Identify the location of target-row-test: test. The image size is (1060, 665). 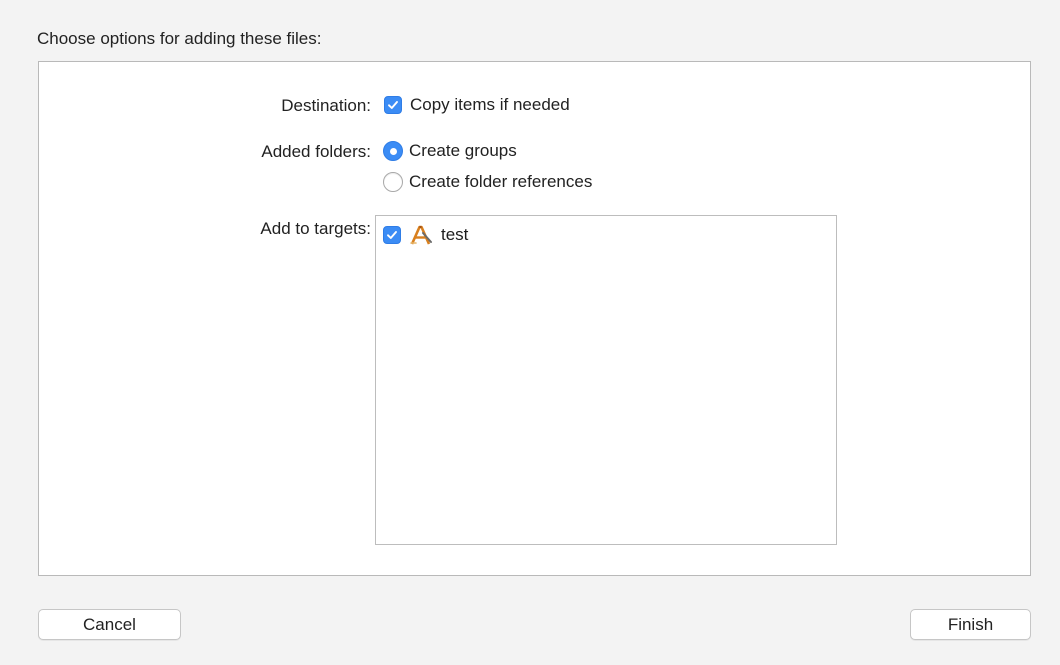
(425, 235).